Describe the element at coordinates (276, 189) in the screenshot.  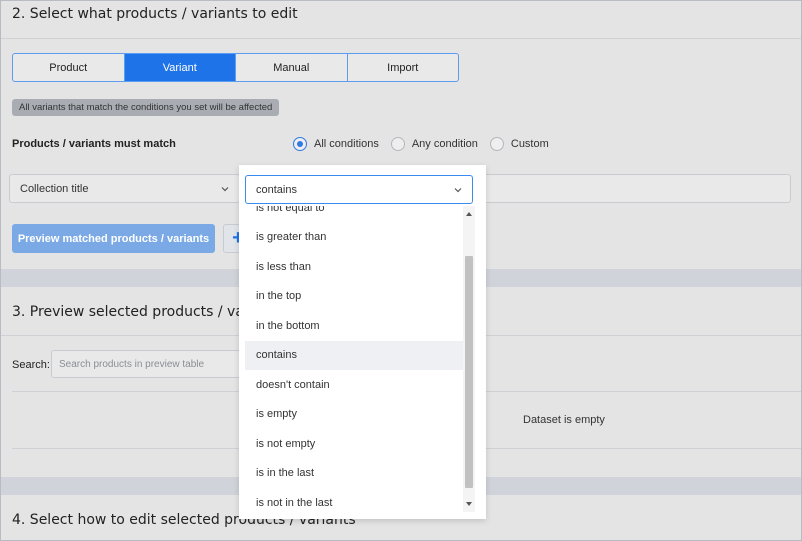
I see `operator-select-value: contains` at that location.